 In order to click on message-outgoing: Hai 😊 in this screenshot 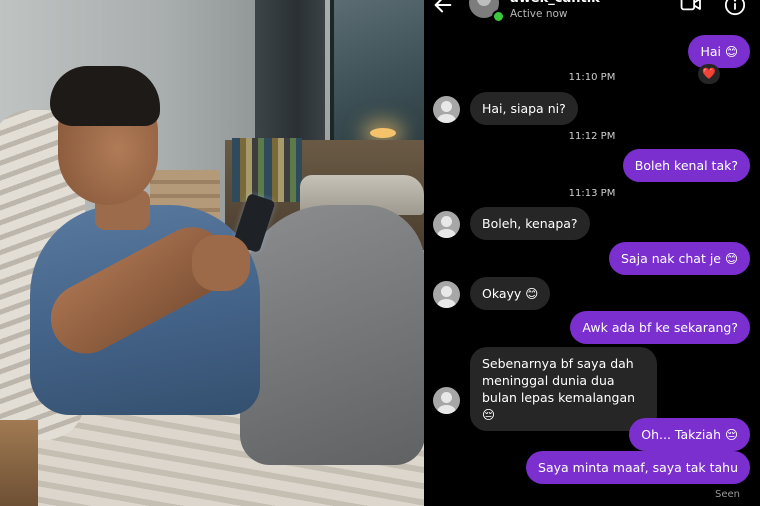, I will do `click(719, 51)`.